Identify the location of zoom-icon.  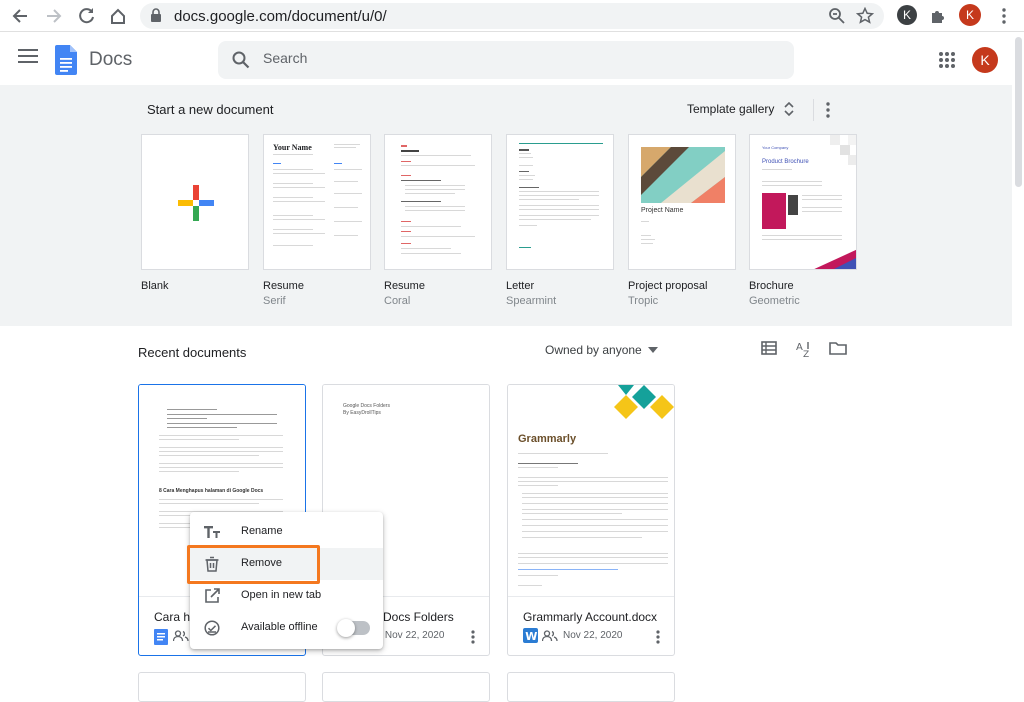
(837, 18).